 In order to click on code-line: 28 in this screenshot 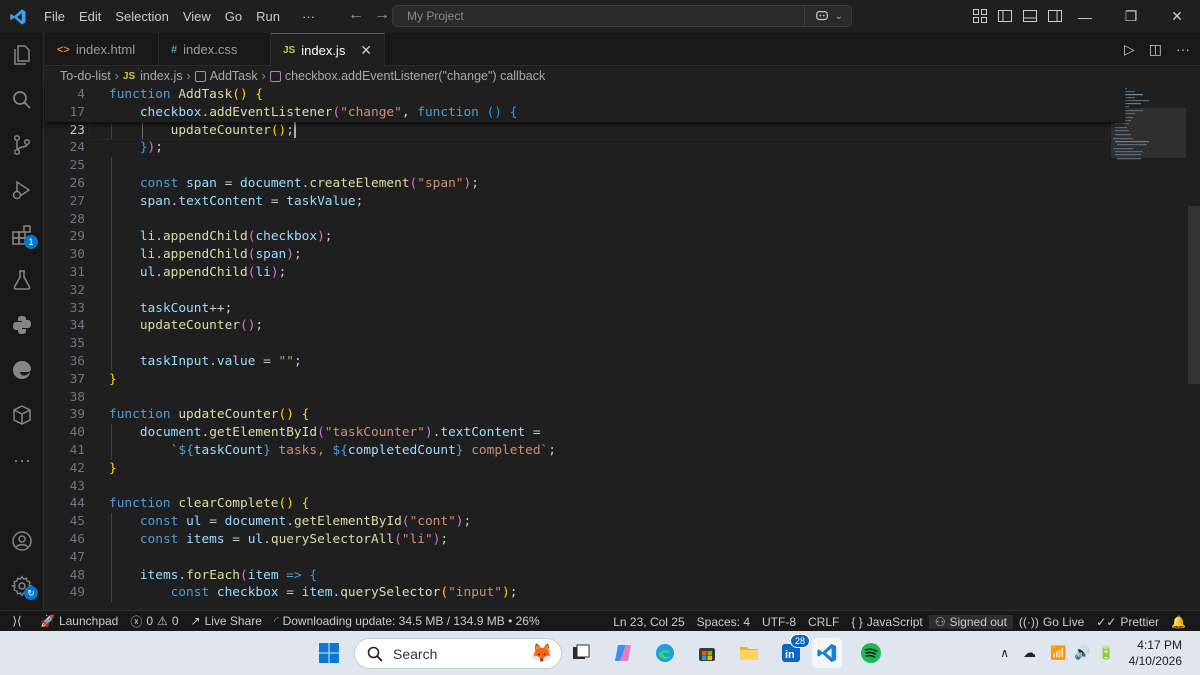, I will do `click(585, 220)`.